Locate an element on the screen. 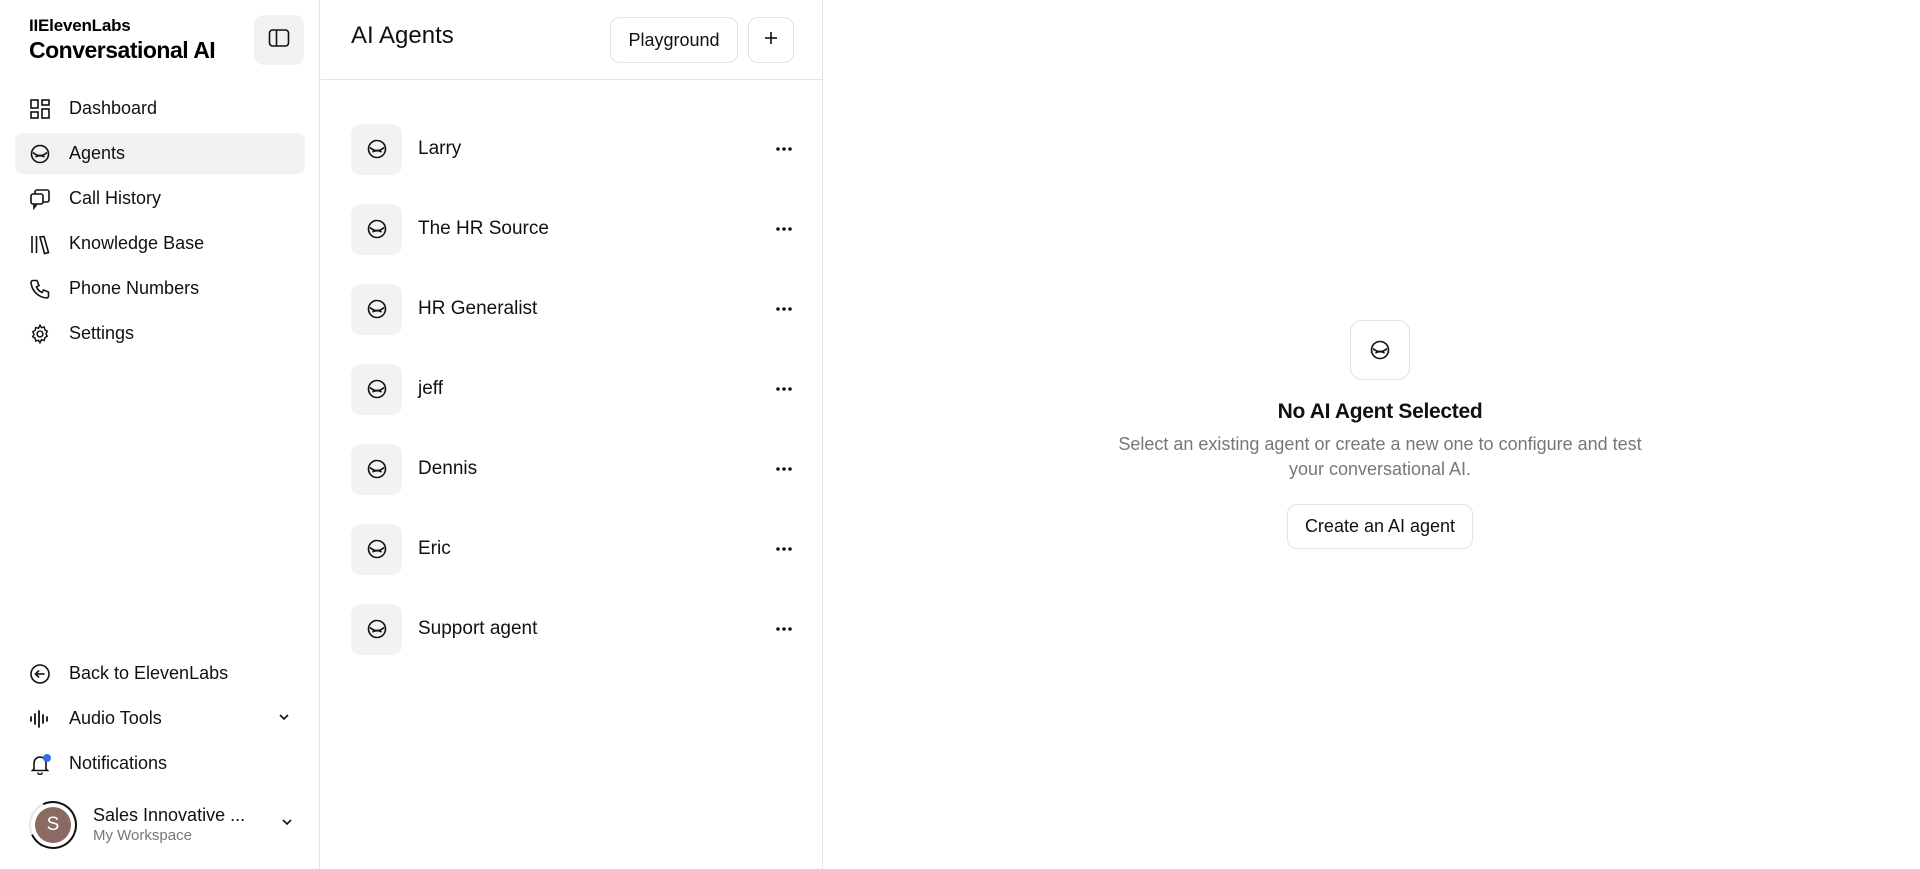 The image size is (1920, 869). agent-name: HR Generalist is located at coordinates (478, 308).